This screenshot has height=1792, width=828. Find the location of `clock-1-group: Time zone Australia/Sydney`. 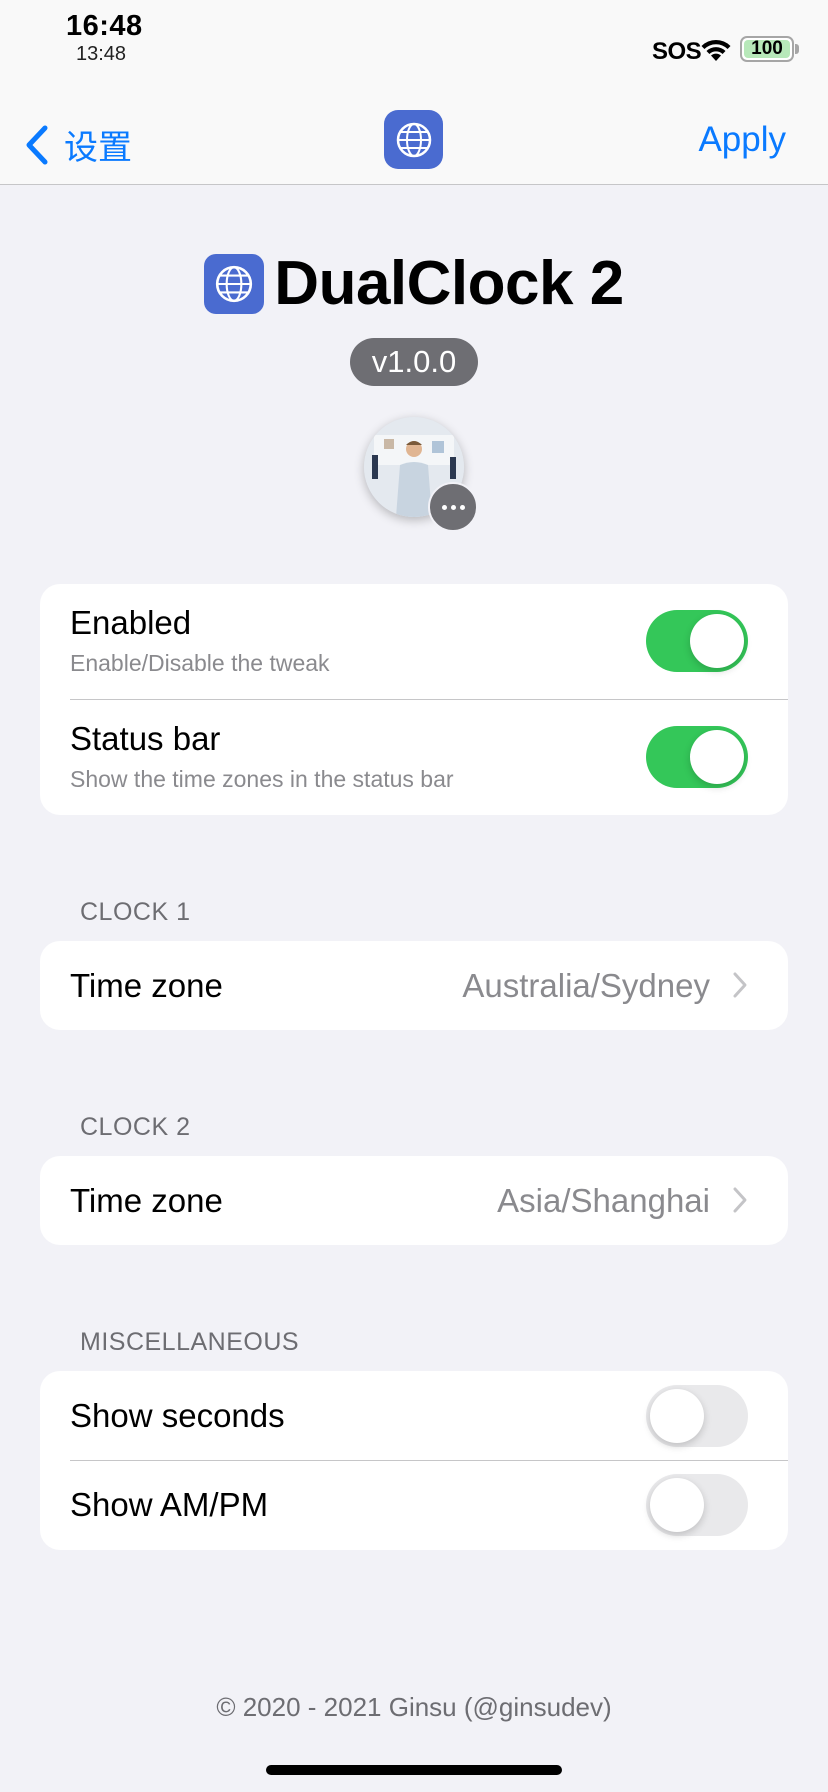

clock-1-group: Time zone Australia/Sydney is located at coordinates (414, 985).